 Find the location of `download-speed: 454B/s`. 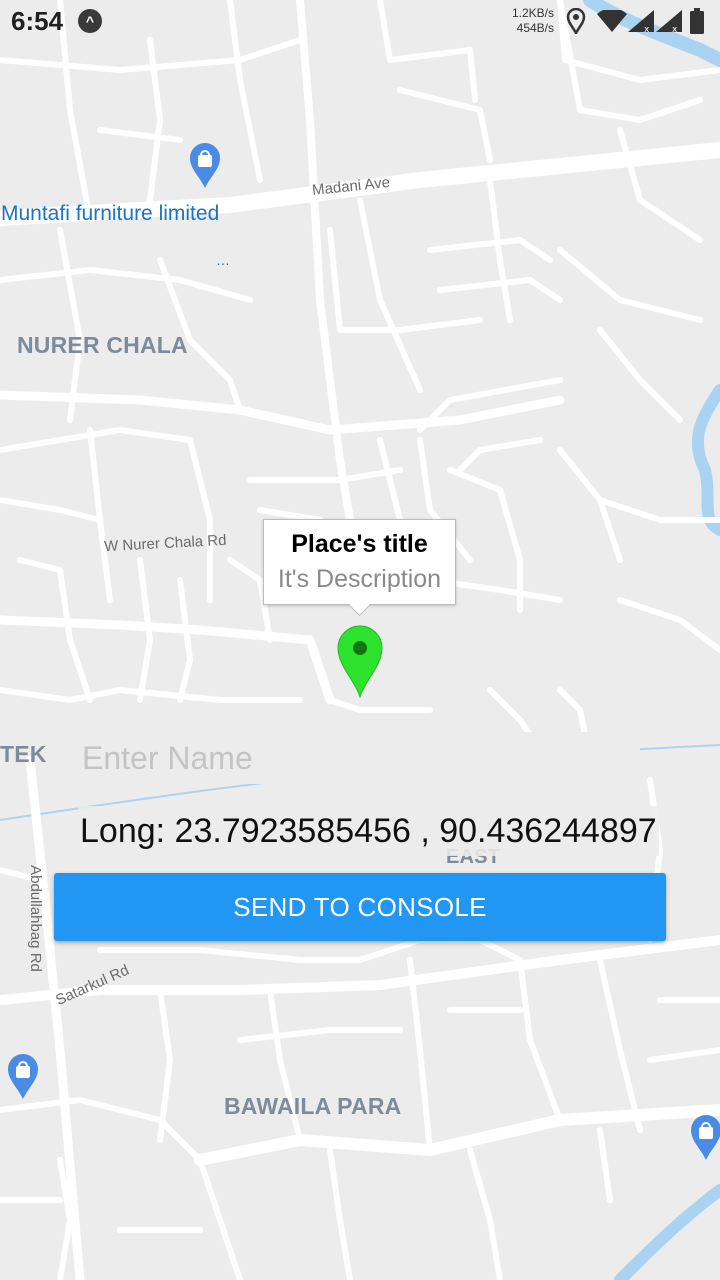

download-speed: 454B/s is located at coordinates (535, 28).